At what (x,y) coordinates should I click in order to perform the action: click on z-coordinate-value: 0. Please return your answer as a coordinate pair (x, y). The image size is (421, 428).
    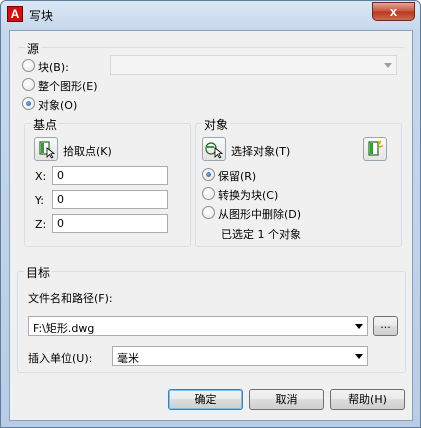
    Looking at the image, I should click on (60, 223).